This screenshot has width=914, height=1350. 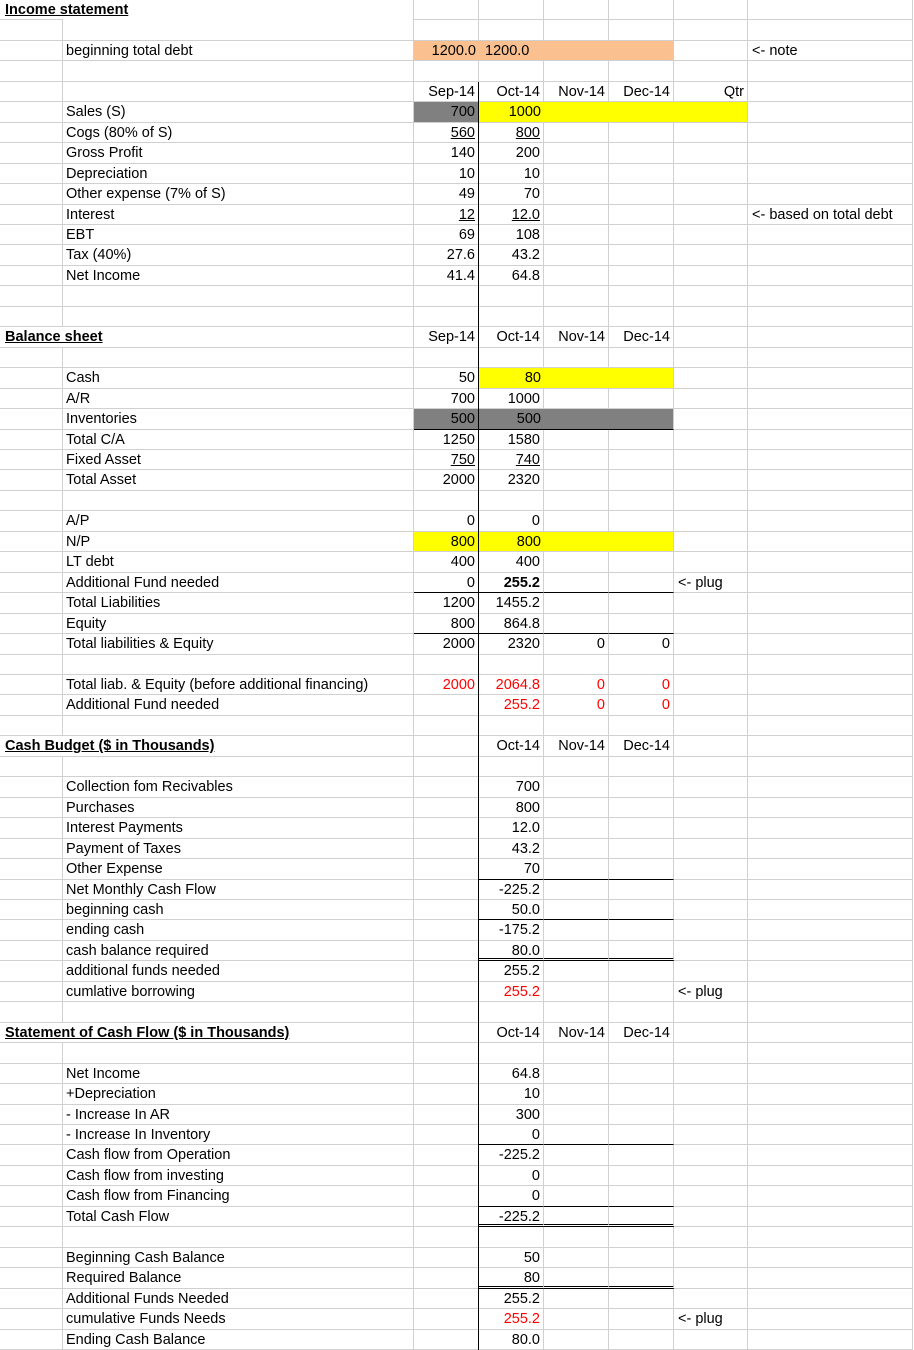 I want to click on row-label: N/P, so click(x=238, y=542).